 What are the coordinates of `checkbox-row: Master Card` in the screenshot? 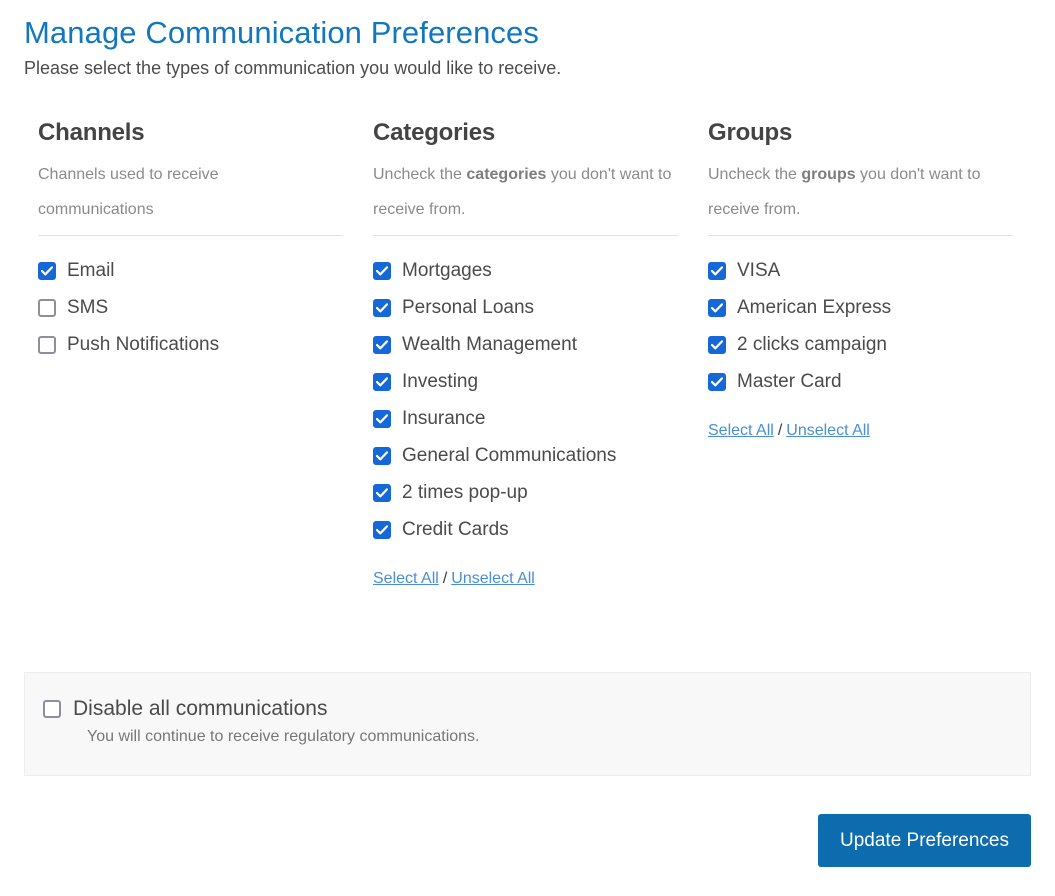 It's located at (860, 381).